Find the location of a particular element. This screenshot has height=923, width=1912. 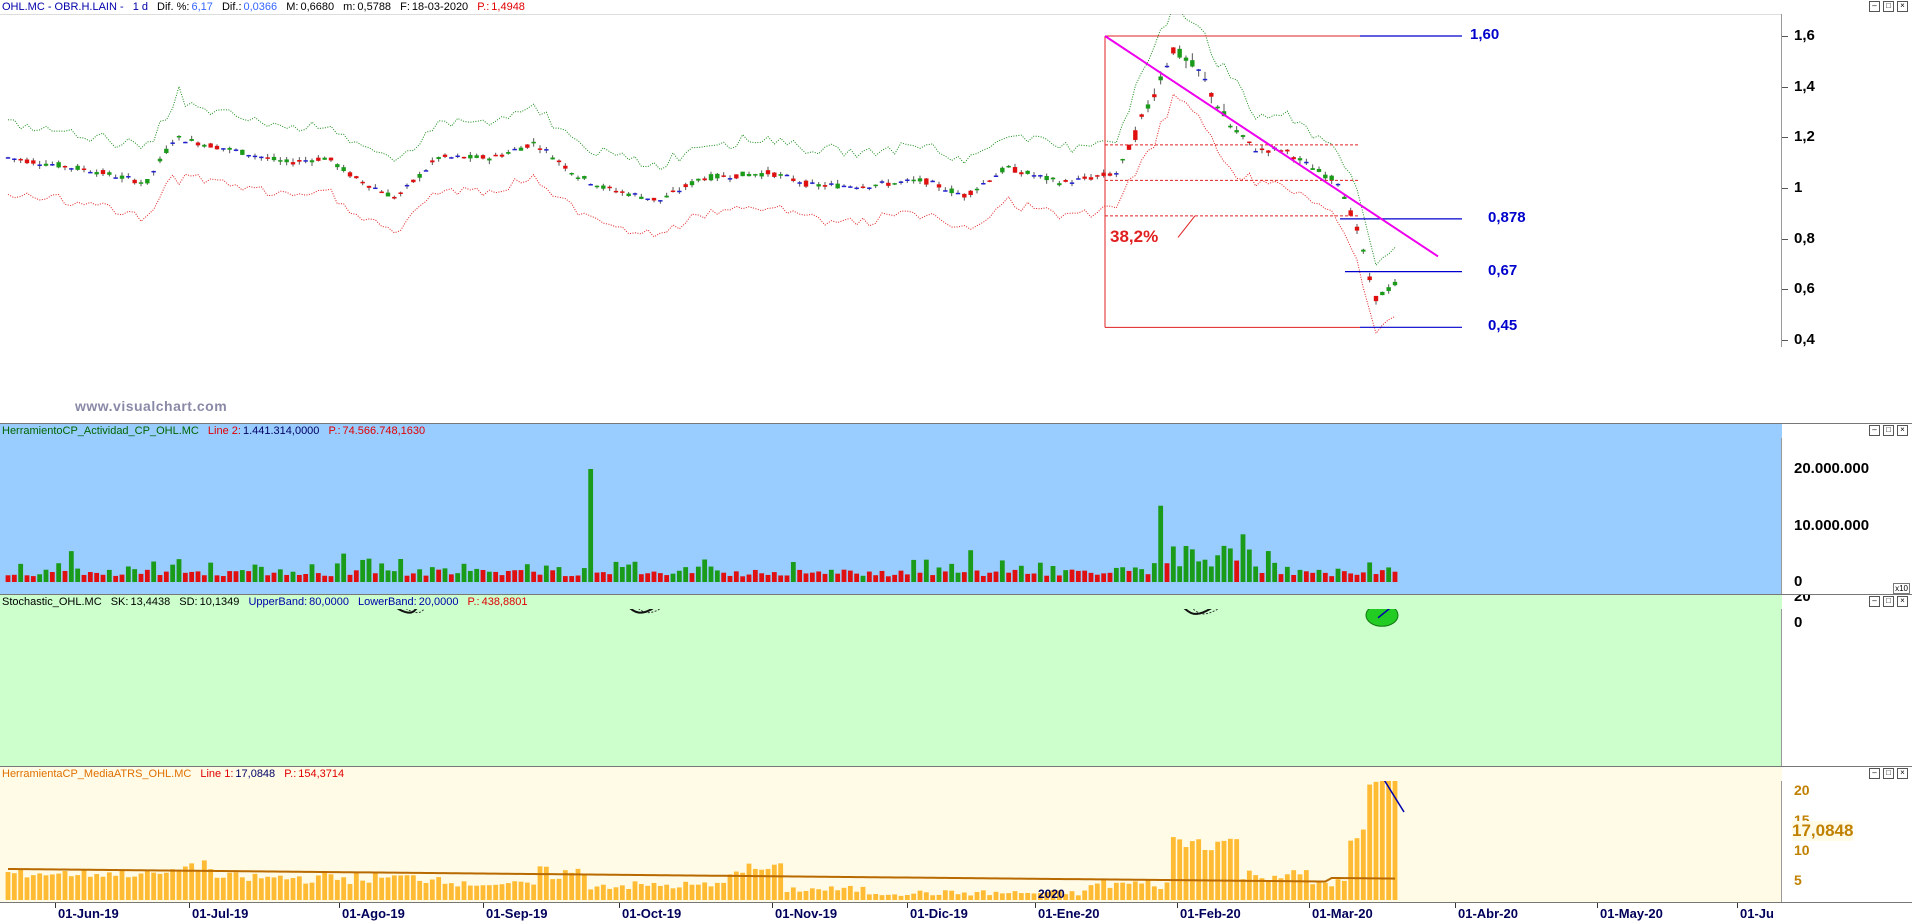

watermark-text: www.visualchart.com is located at coordinates (151, 406).